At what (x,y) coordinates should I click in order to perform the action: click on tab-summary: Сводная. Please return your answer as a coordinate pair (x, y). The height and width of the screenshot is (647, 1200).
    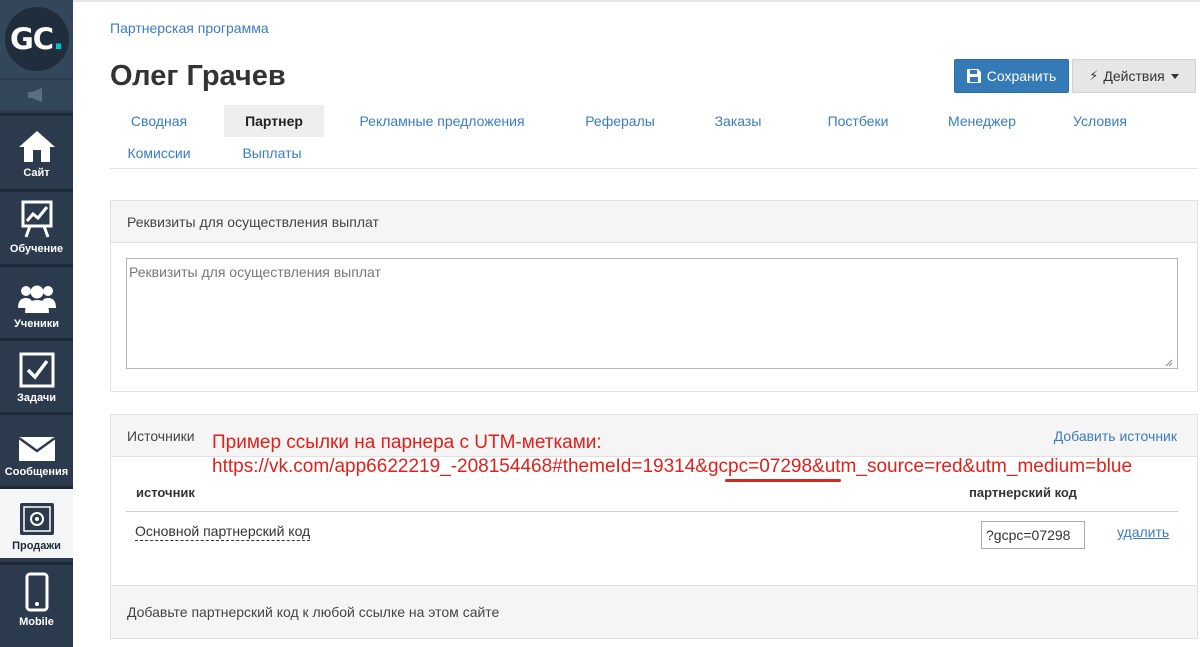
    Looking at the image, I should click on (159, 121).